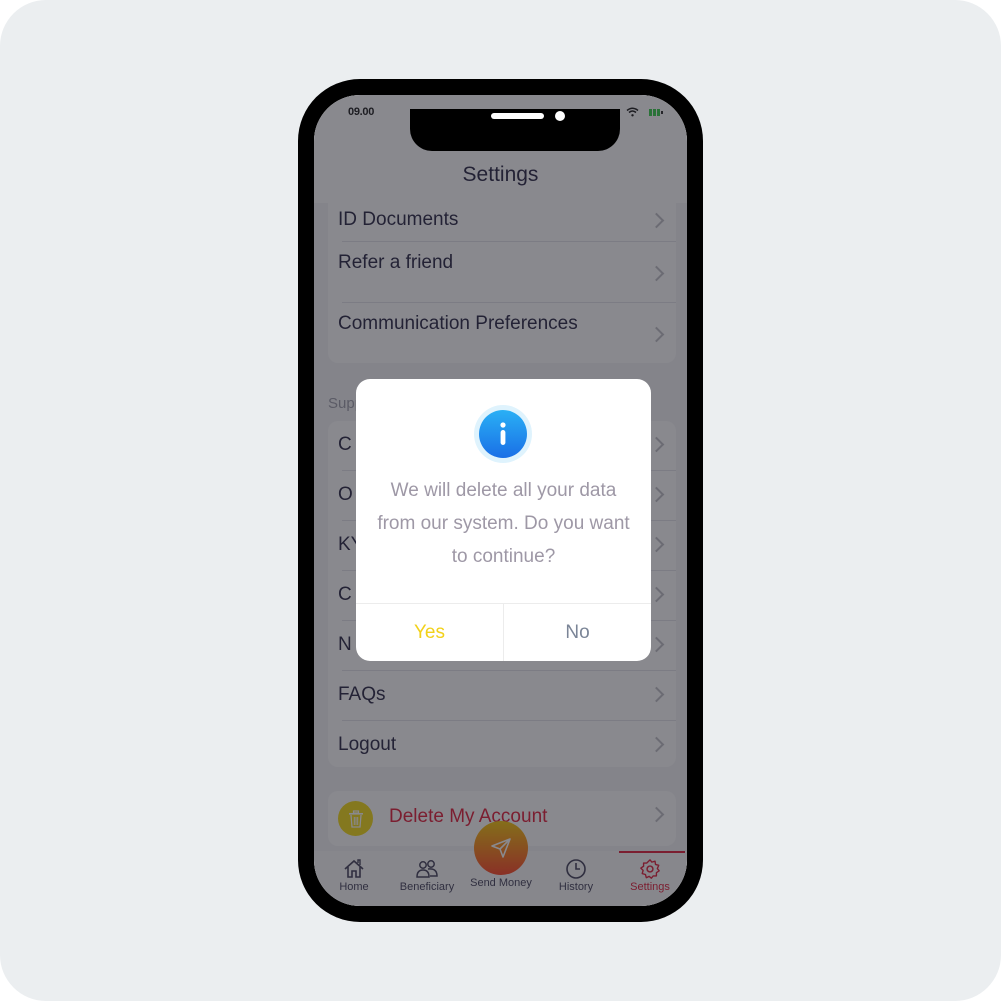  I want to click on speaker, so click(517, 116).